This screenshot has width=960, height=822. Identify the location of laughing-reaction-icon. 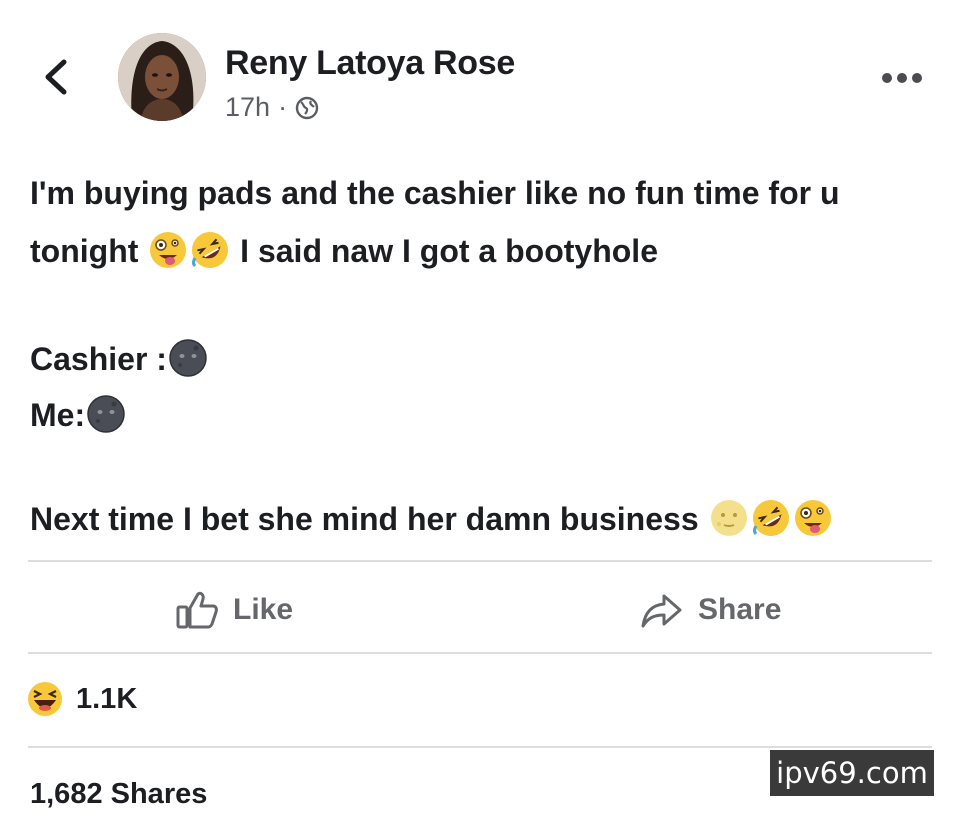
(45, 699).